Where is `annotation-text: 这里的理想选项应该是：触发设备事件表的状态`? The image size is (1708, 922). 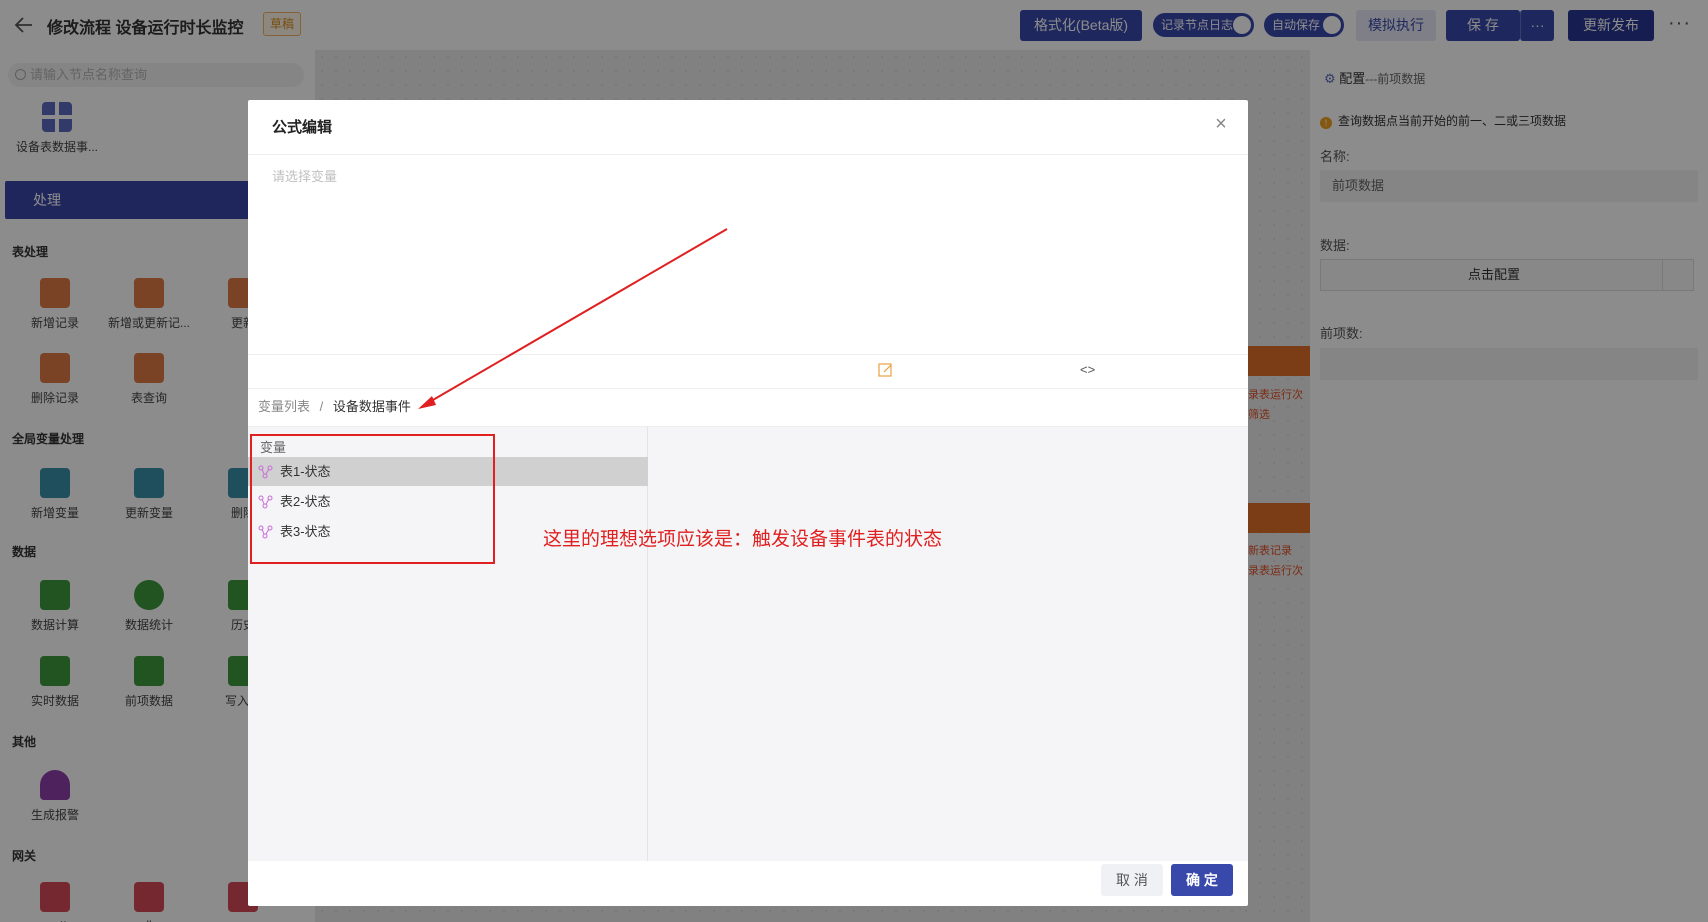
annotation-text: 这里的理想选项应该是：触发设备事件表的状态 is located at coordinates (743, 539).